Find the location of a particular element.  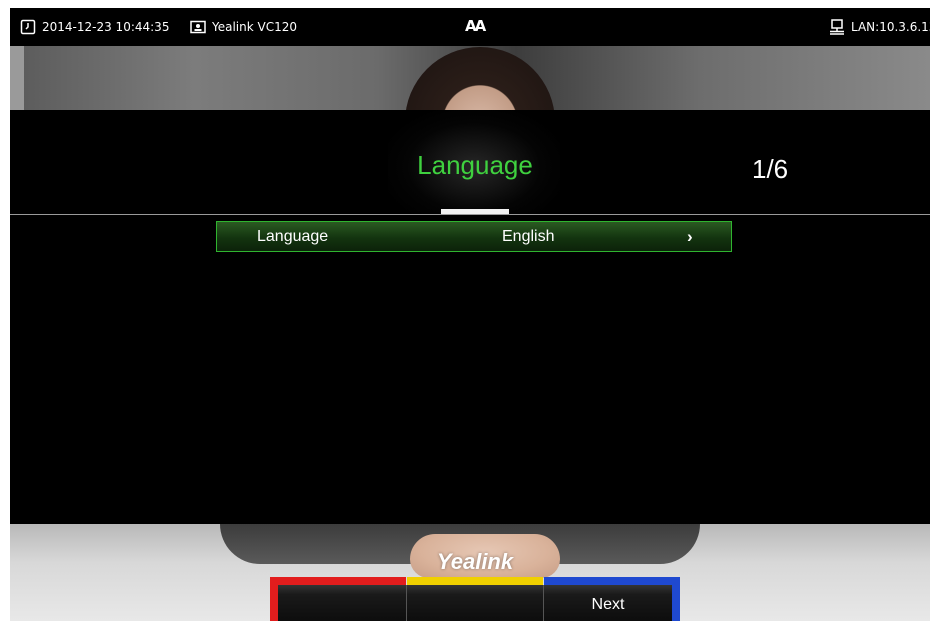

status-datetime: 2014-12-23 10:44:35 is located at coordinates (94, 27).